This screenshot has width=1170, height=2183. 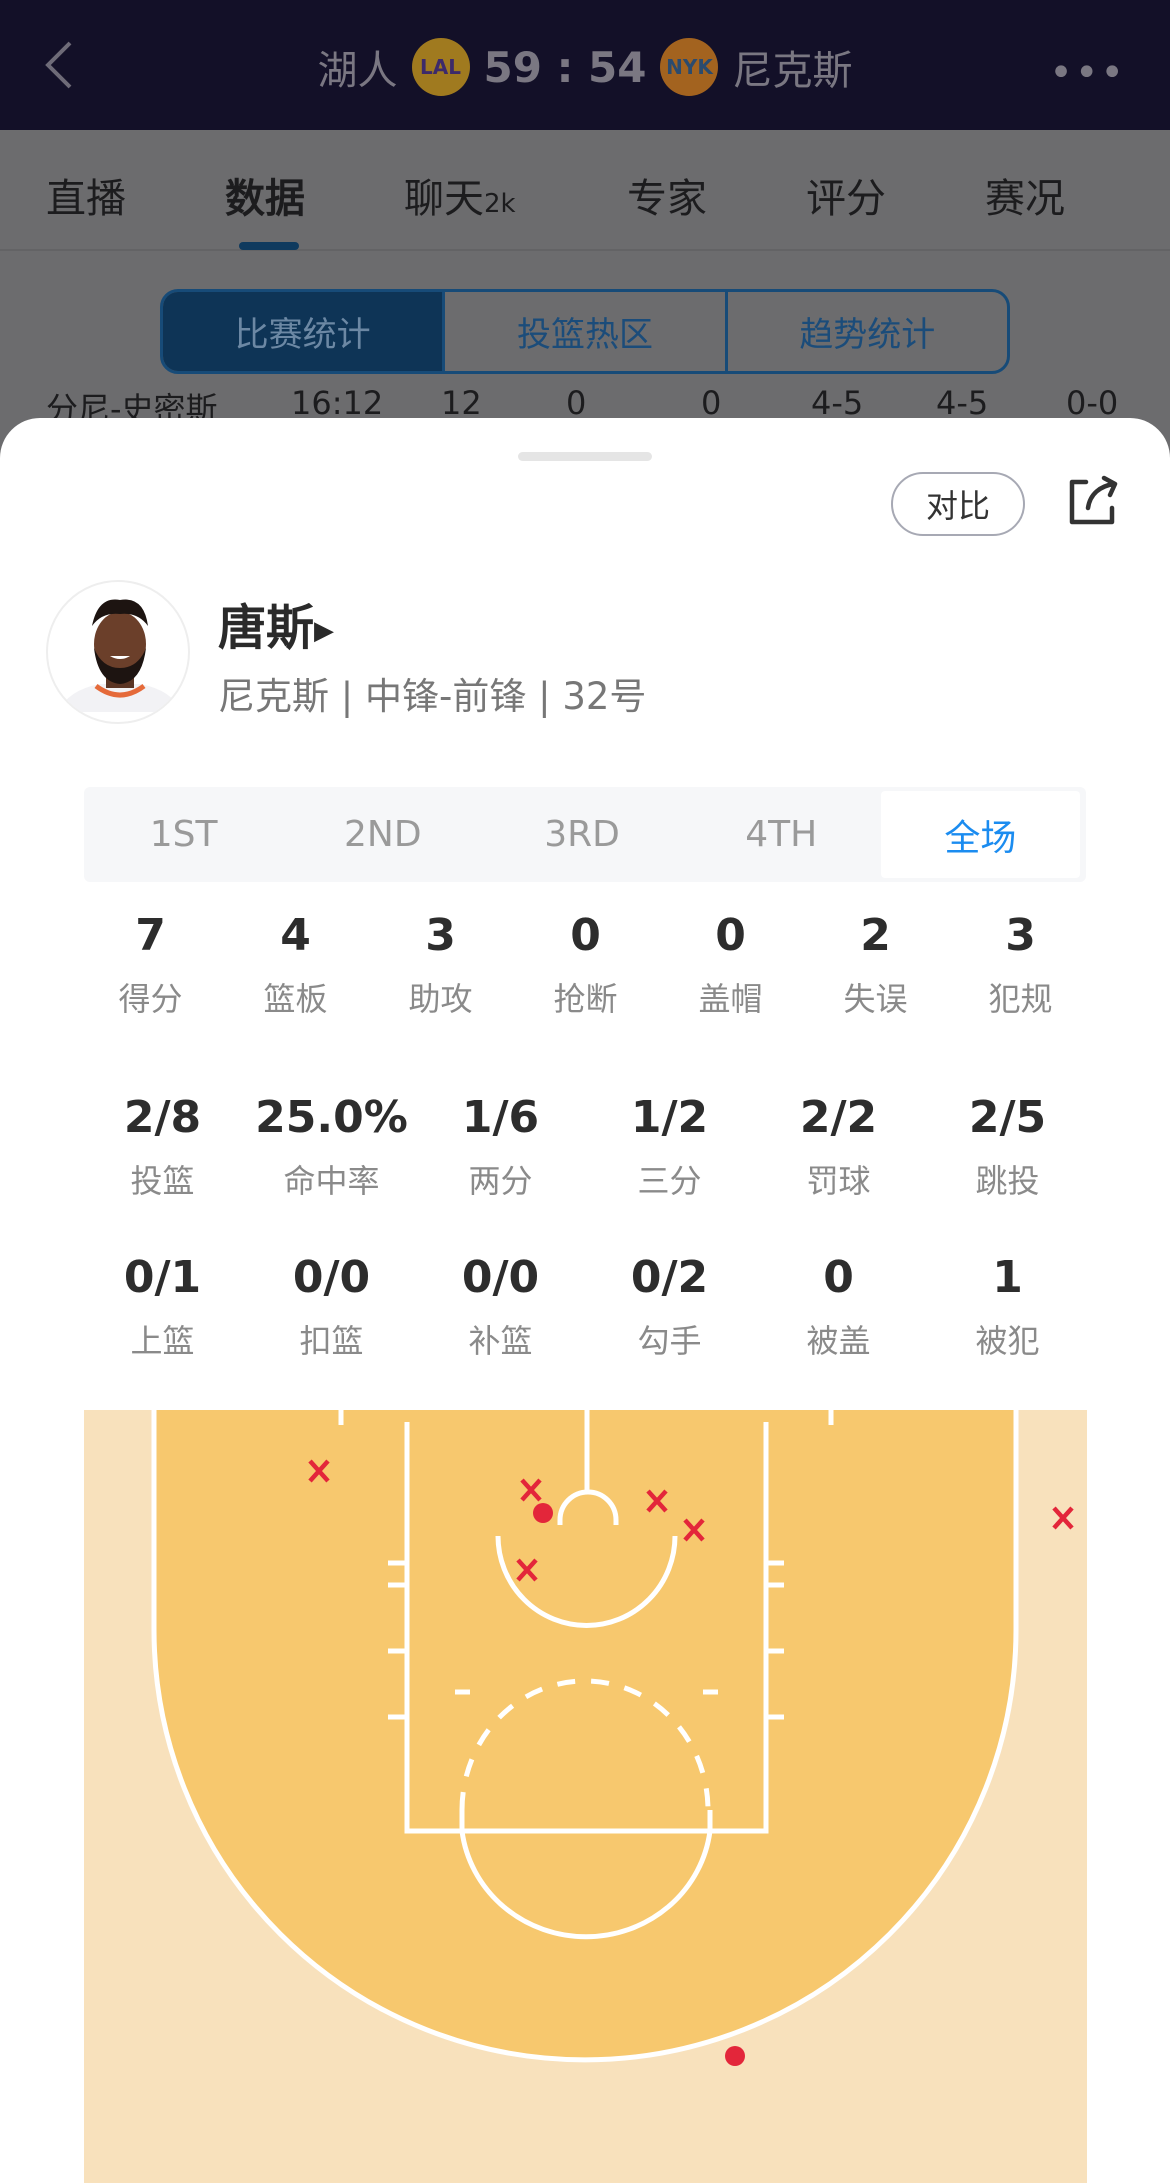 What do you see at coordinates (689, 67) in the screenshot?
I see `knicks-logo: NYK` at bounding box center [689, 67].